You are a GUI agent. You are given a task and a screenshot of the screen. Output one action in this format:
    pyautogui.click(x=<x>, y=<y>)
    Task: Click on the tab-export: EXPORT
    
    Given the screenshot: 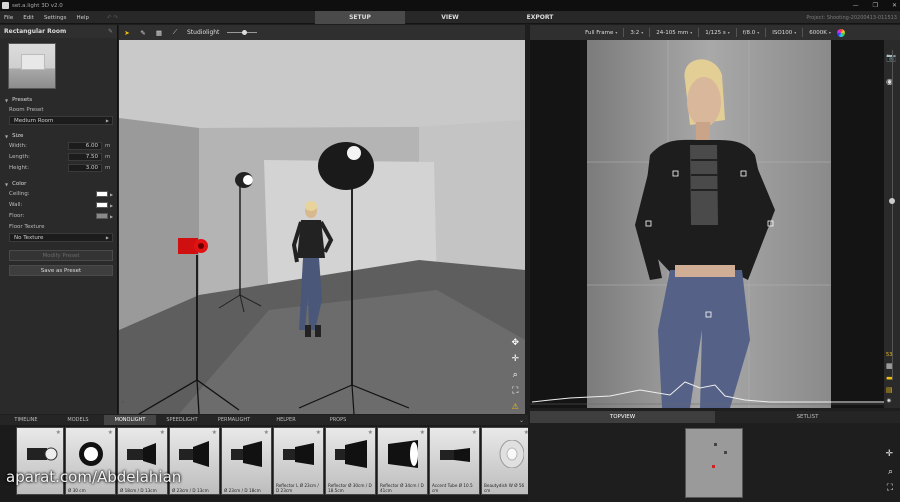 What is the action you would take?
    pyautogui.click(x=540, y=17)
    